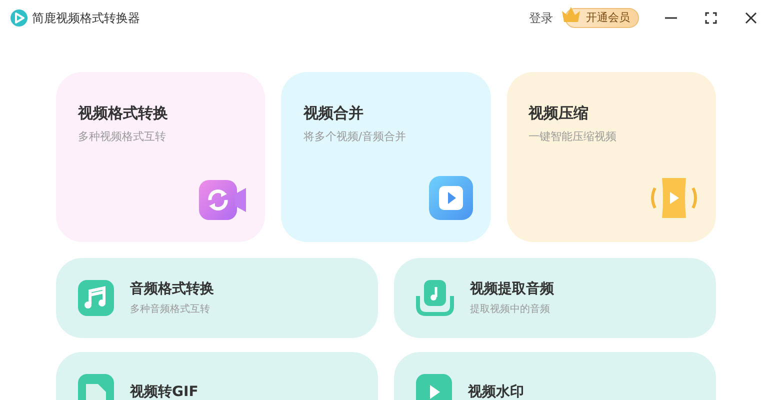  Describe the element at coordinates (386, 157) in the screenshot. I see `feature-card: 视频合并 将多个视频/音频合并` at that location.